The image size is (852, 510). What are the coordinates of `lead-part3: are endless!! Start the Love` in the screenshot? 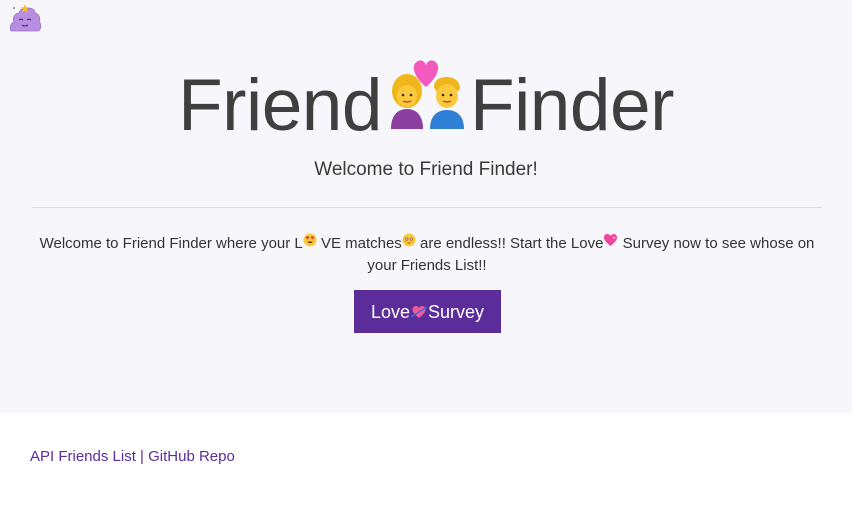 It's located at (511, 243).